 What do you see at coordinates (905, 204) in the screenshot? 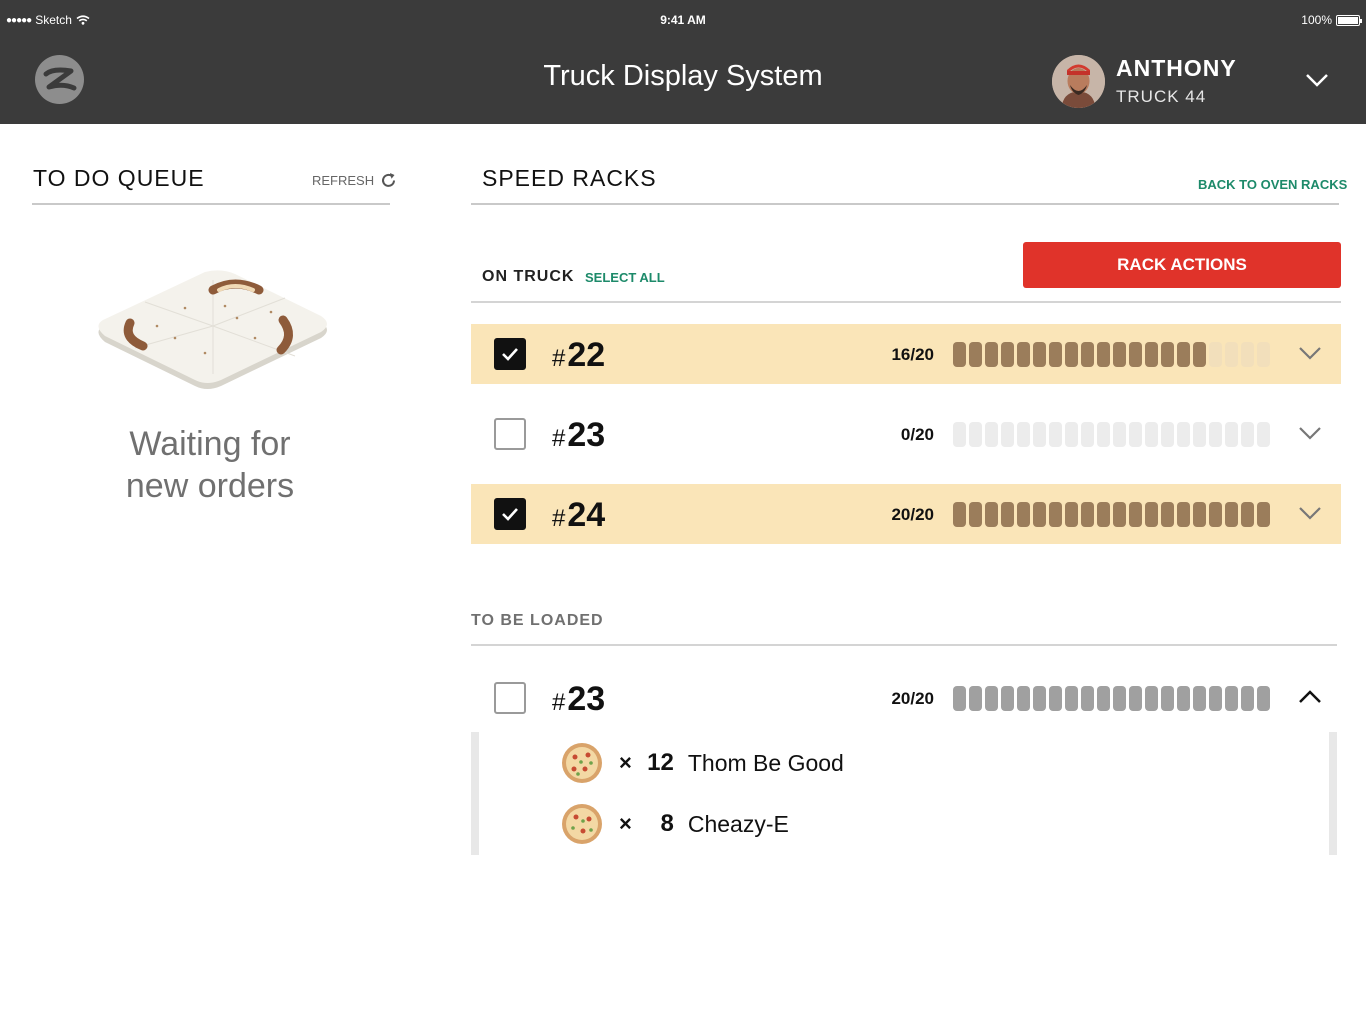
I see `racks-divider` at bounding box center [905, 204].